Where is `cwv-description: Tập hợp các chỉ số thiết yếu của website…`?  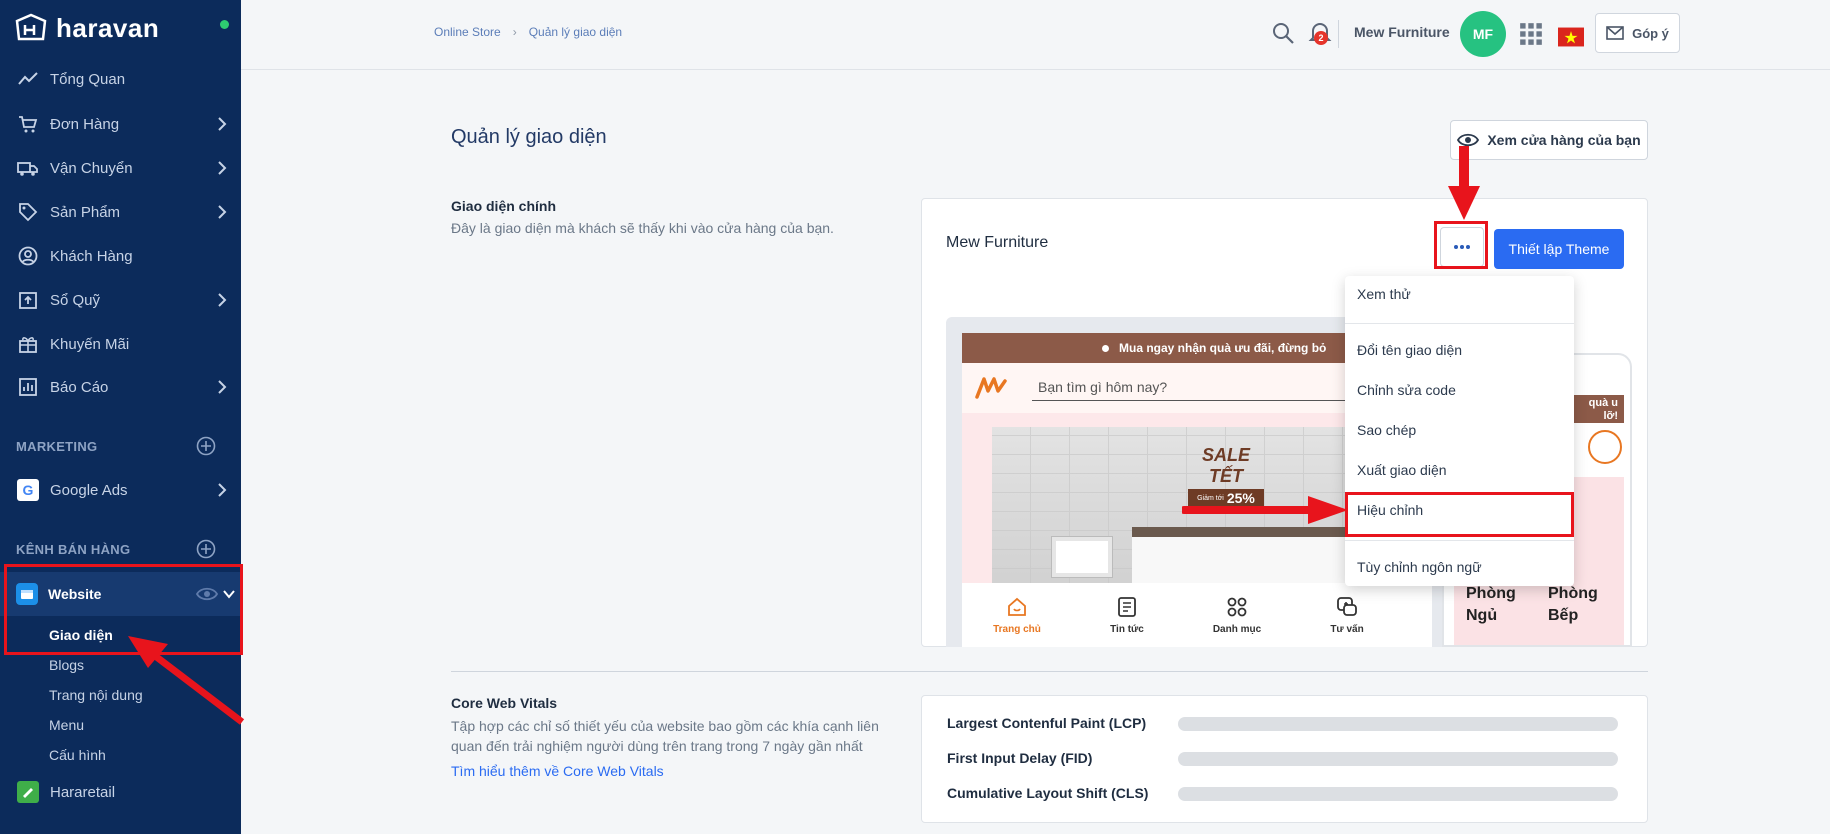 cwv-description: Tập hợp các chỉ số thiết yếu của website… is located at coordinates (665, 736).